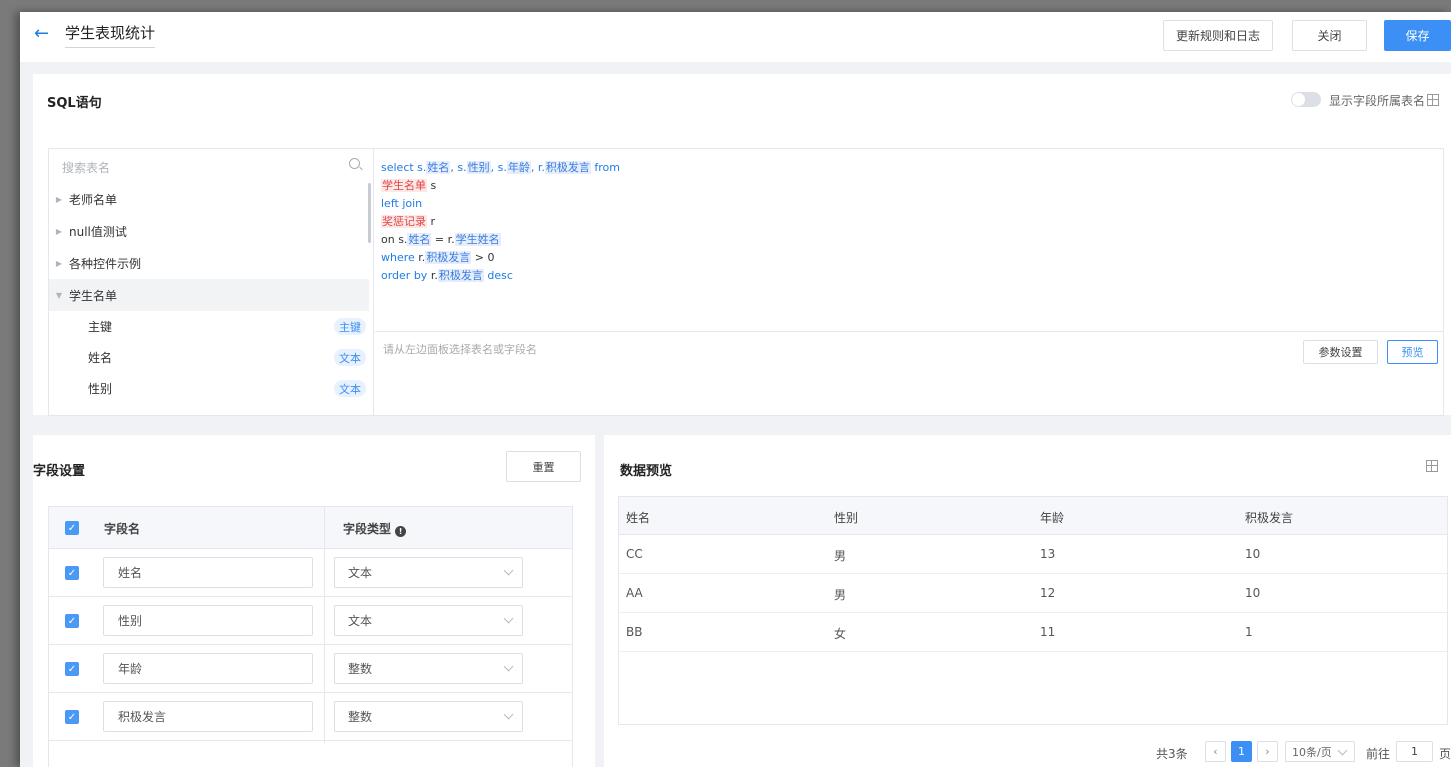 This screenshot has width=1451, height=767. I want to click on field-tag: 学生姓名, so click(477, 239).